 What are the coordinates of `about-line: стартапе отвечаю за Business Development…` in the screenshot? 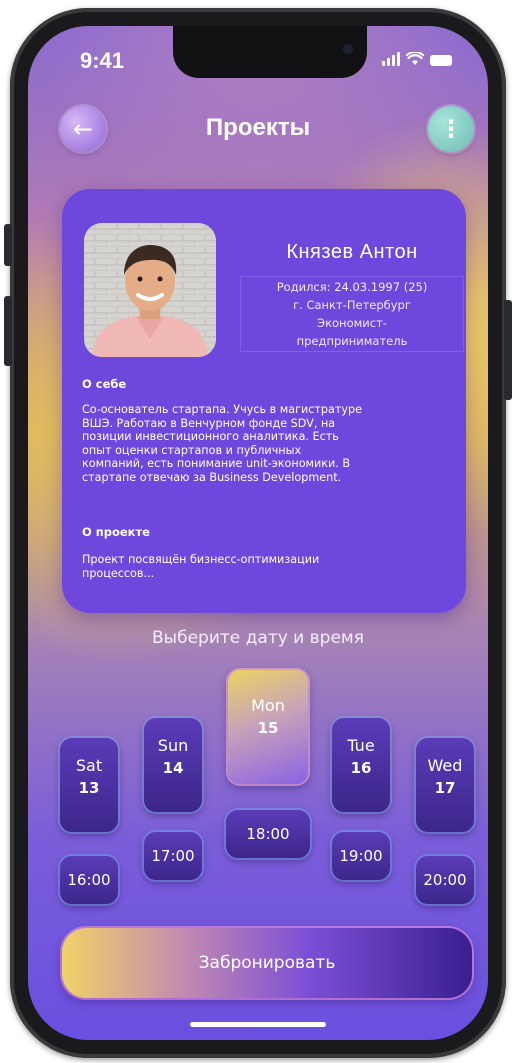 It's located at (212, 477).